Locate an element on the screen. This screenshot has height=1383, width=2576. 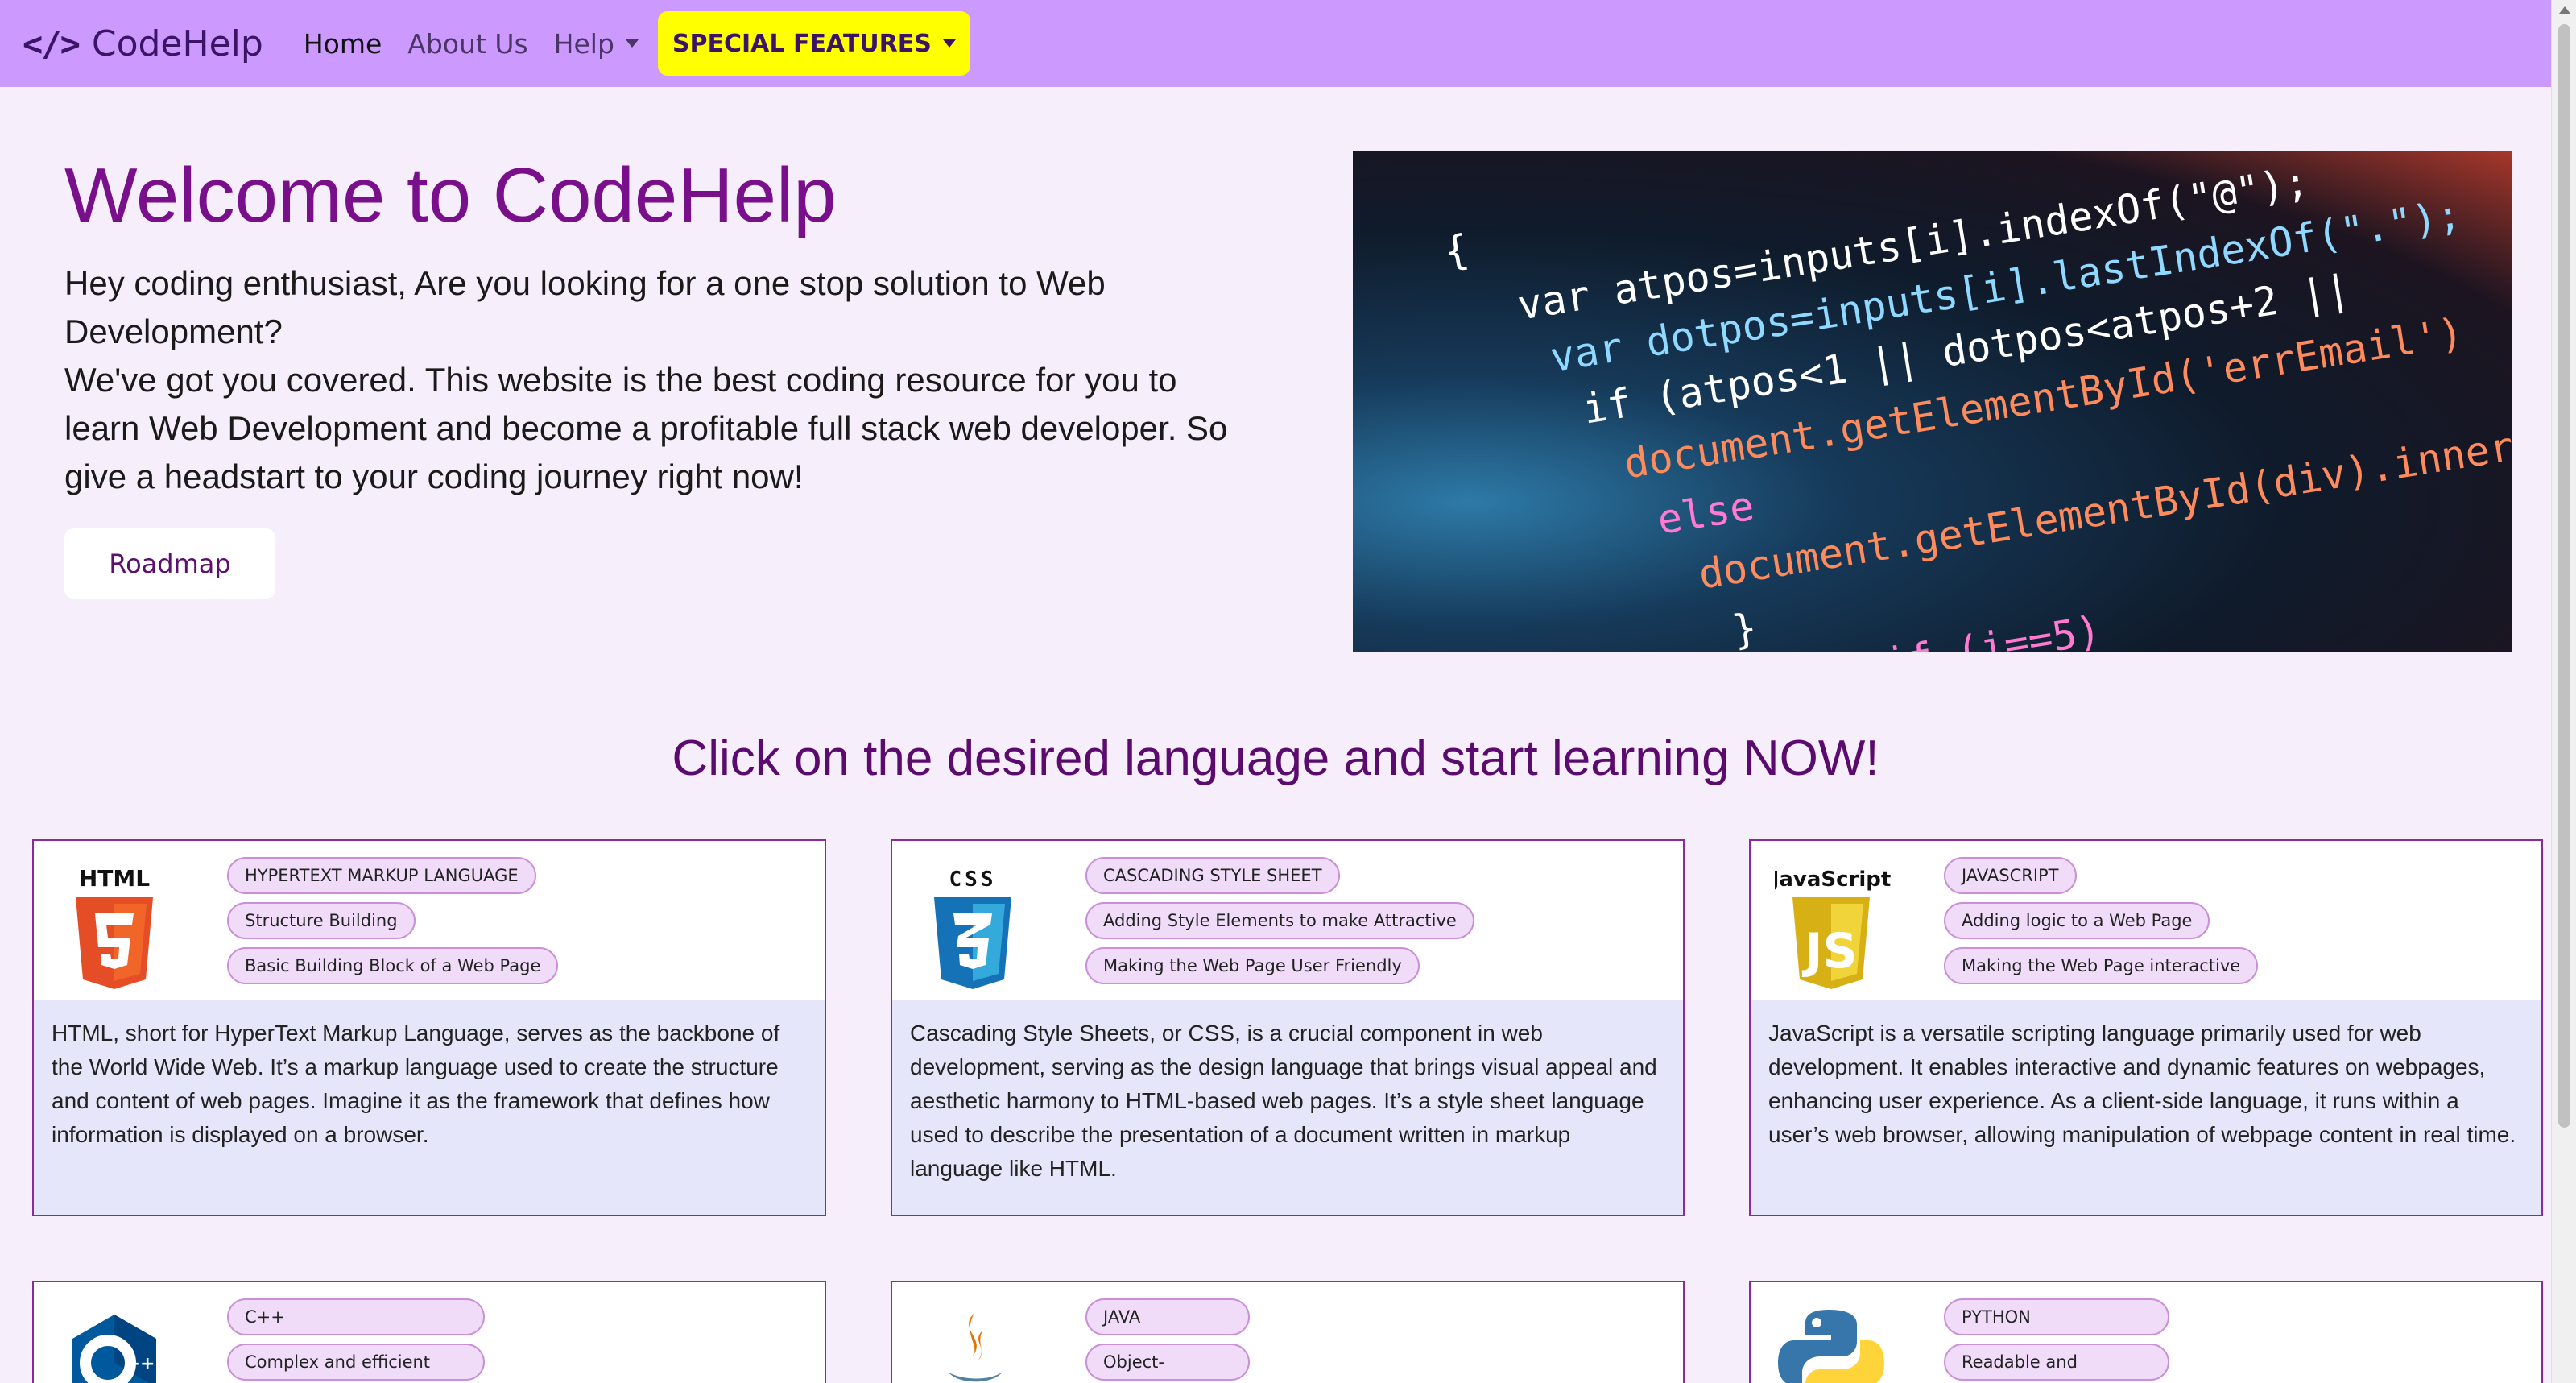
nav-help-label: Help is located at coordinates (583, 43).